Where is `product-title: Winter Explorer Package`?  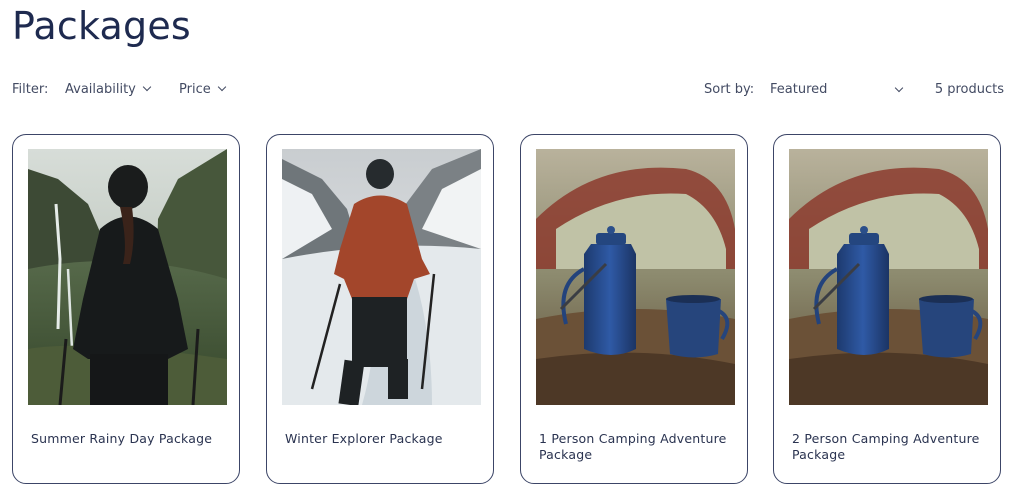
product-title: Winter Explorer Package is located at coordinates (382, 439).